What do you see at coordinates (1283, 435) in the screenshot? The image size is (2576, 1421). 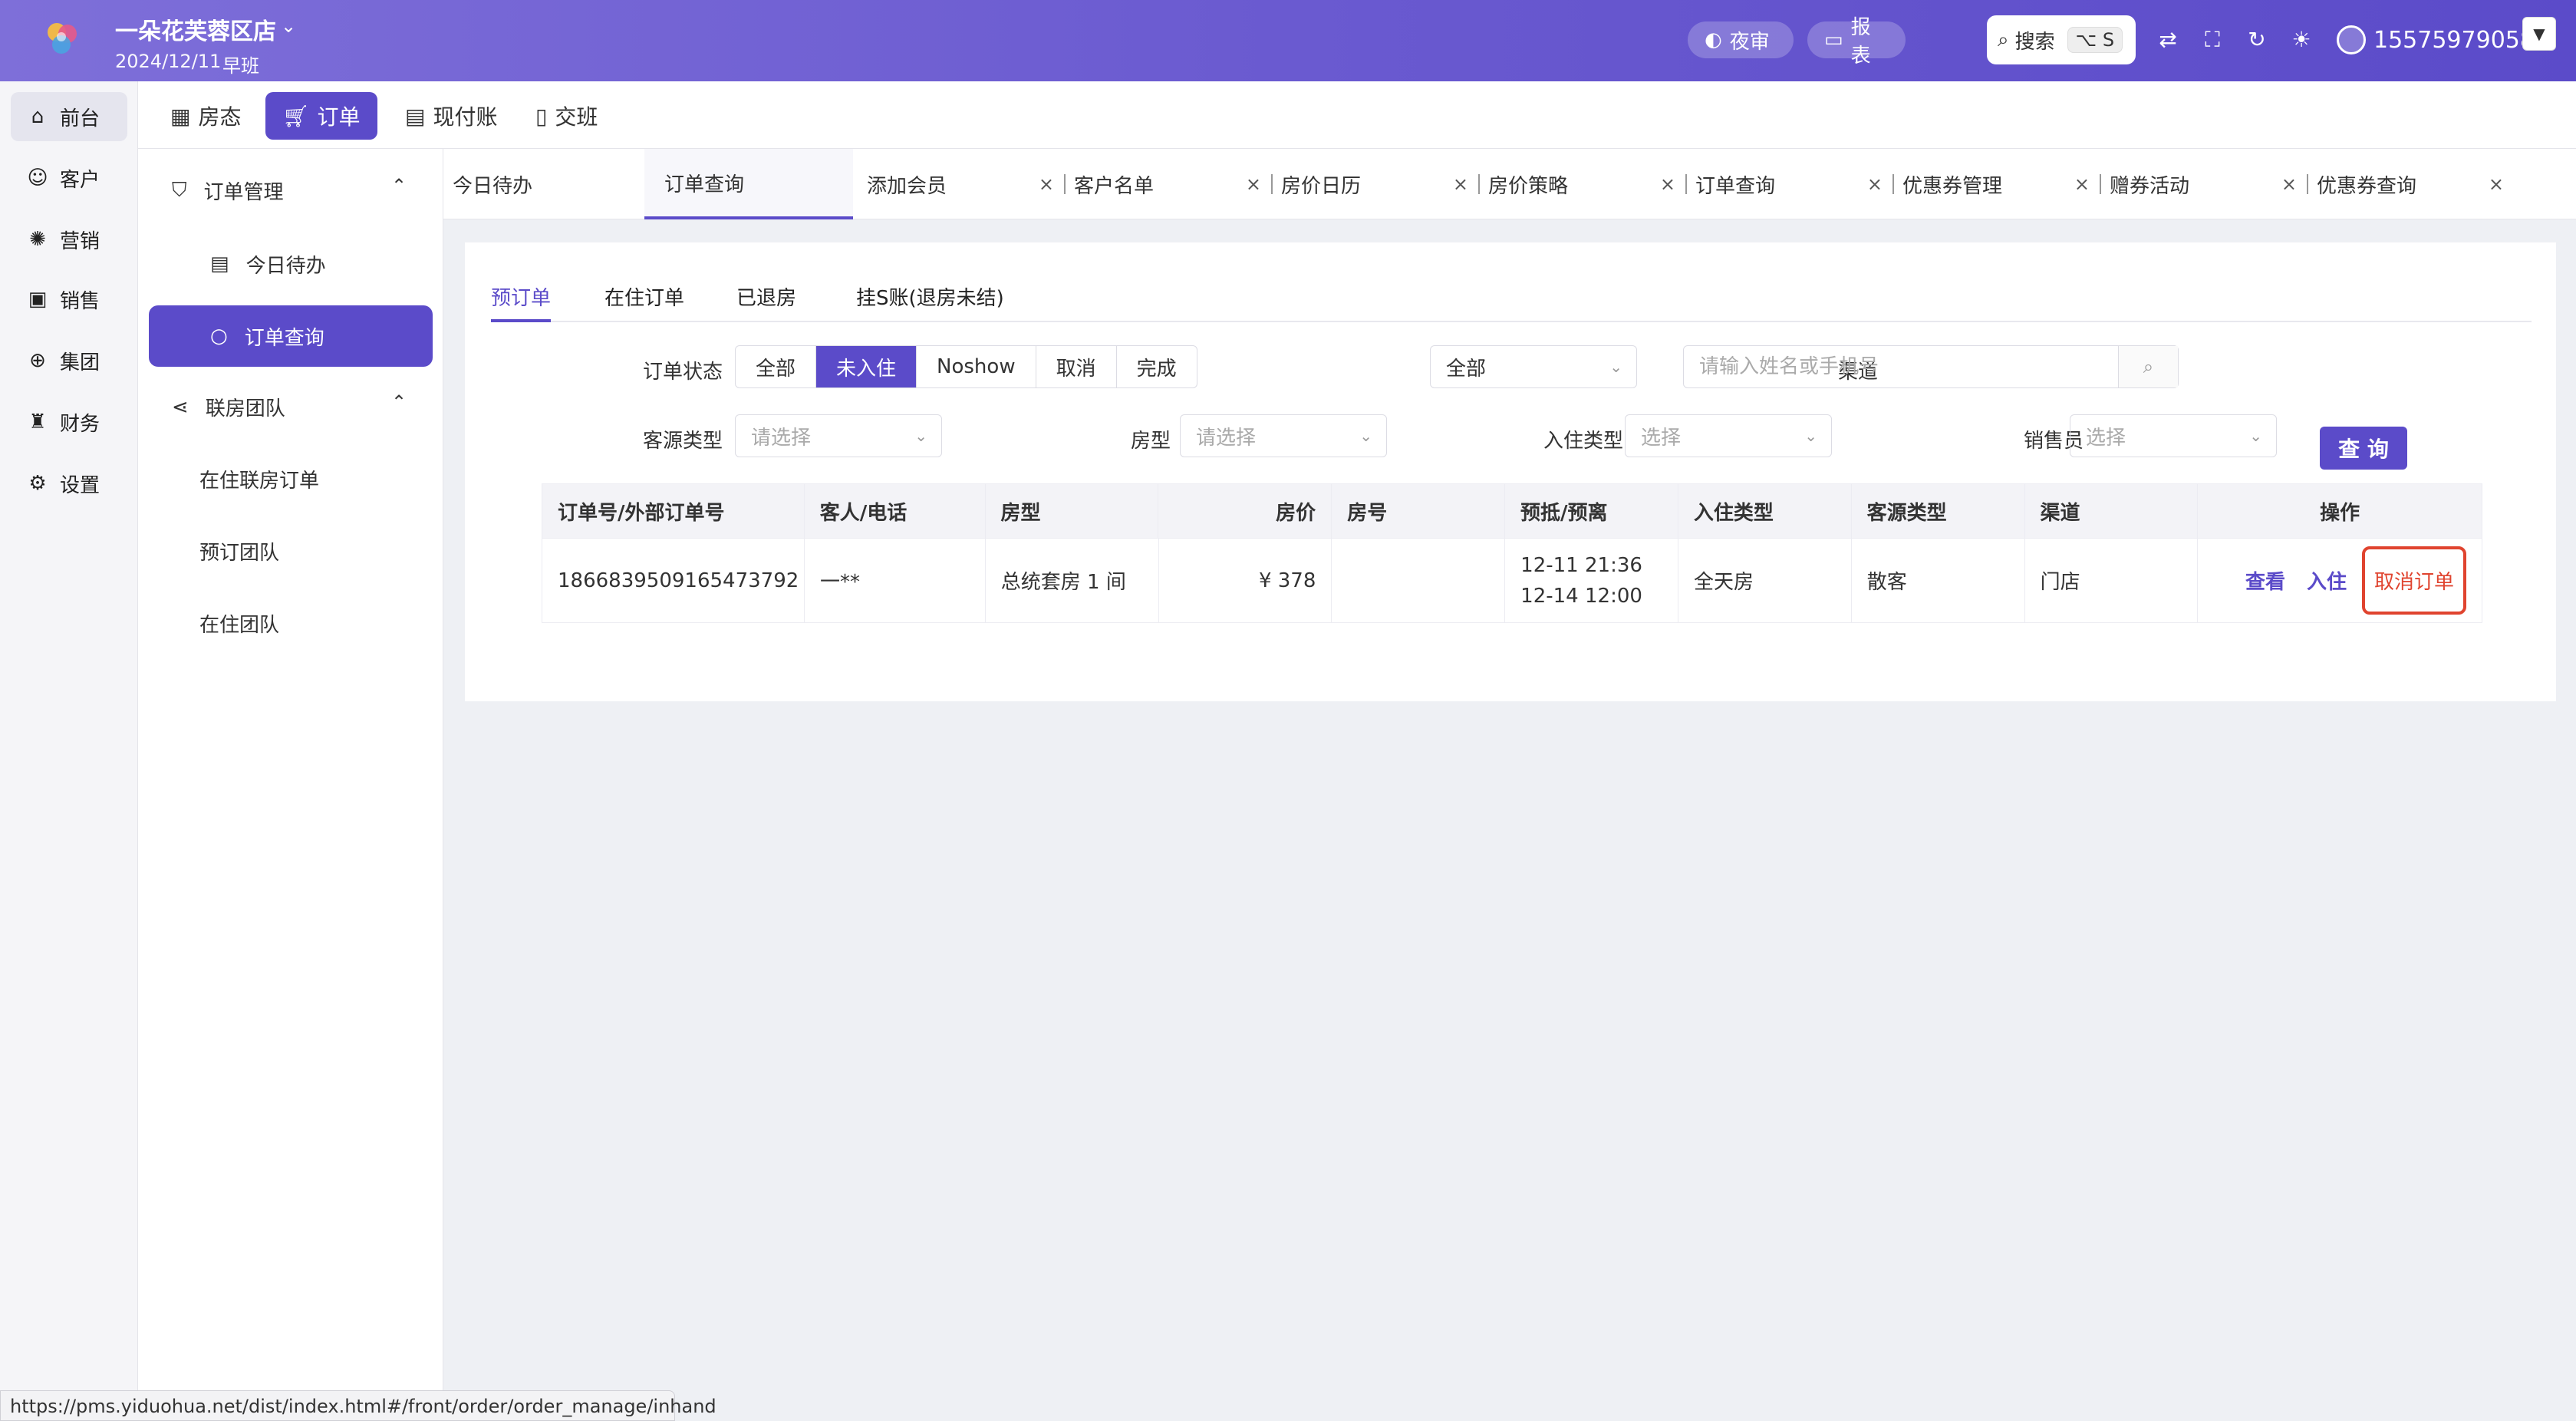 I see `room-type-select: 请选择 ⌄` at bounding box center [1283, 435].